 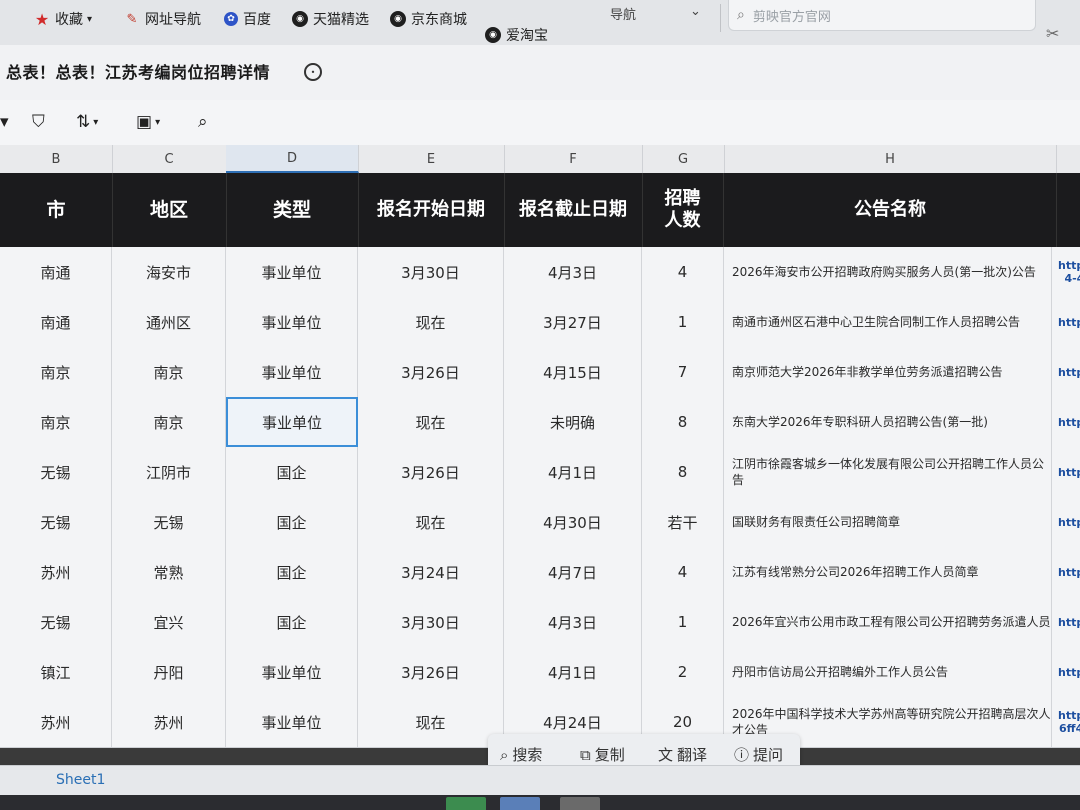 What do you see at coordinates (330, 19) in the screenshot?
I see `bookmark-tmall: ◉ 天猫精选` at bounding box center [330, 19].